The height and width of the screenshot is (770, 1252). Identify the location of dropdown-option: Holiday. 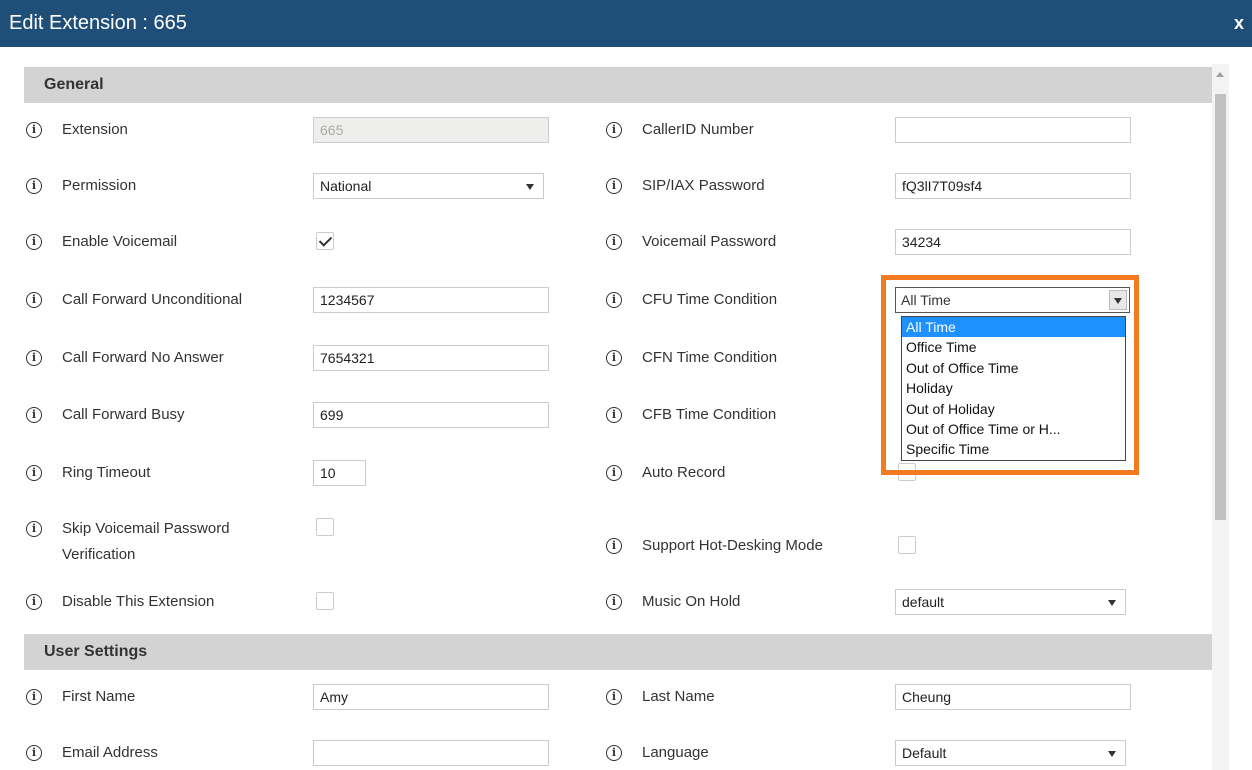
(1013, 388).